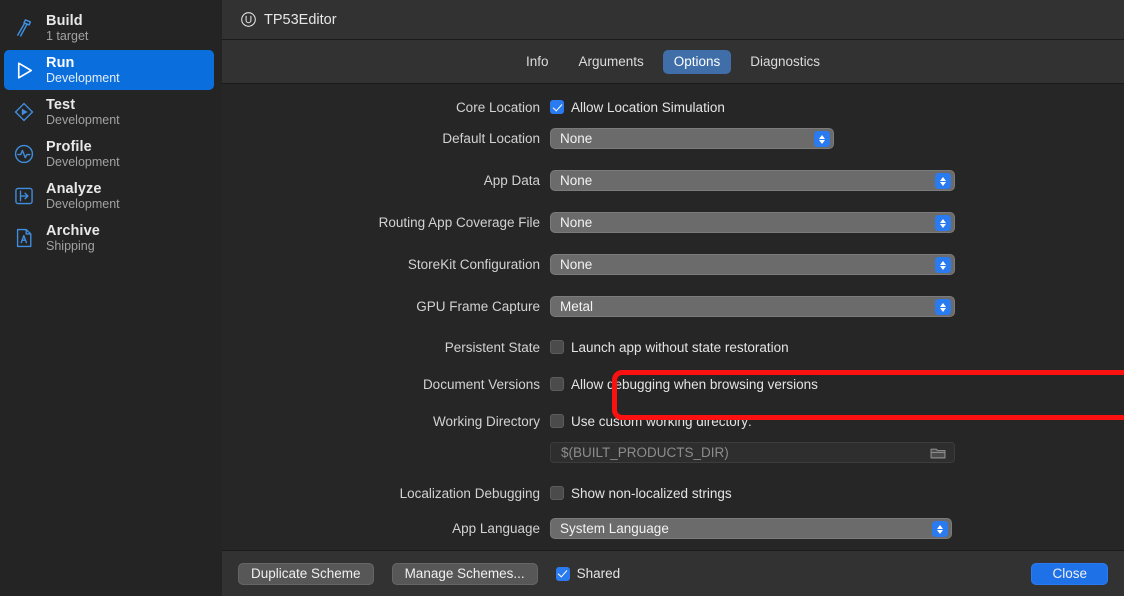 This screenshot has width=1124, height=596. What do you see at coordinates (70, 246) in the screenshot?
I see `sidebar-item-subtitle: Shipping` at bounding box center [70, 246].